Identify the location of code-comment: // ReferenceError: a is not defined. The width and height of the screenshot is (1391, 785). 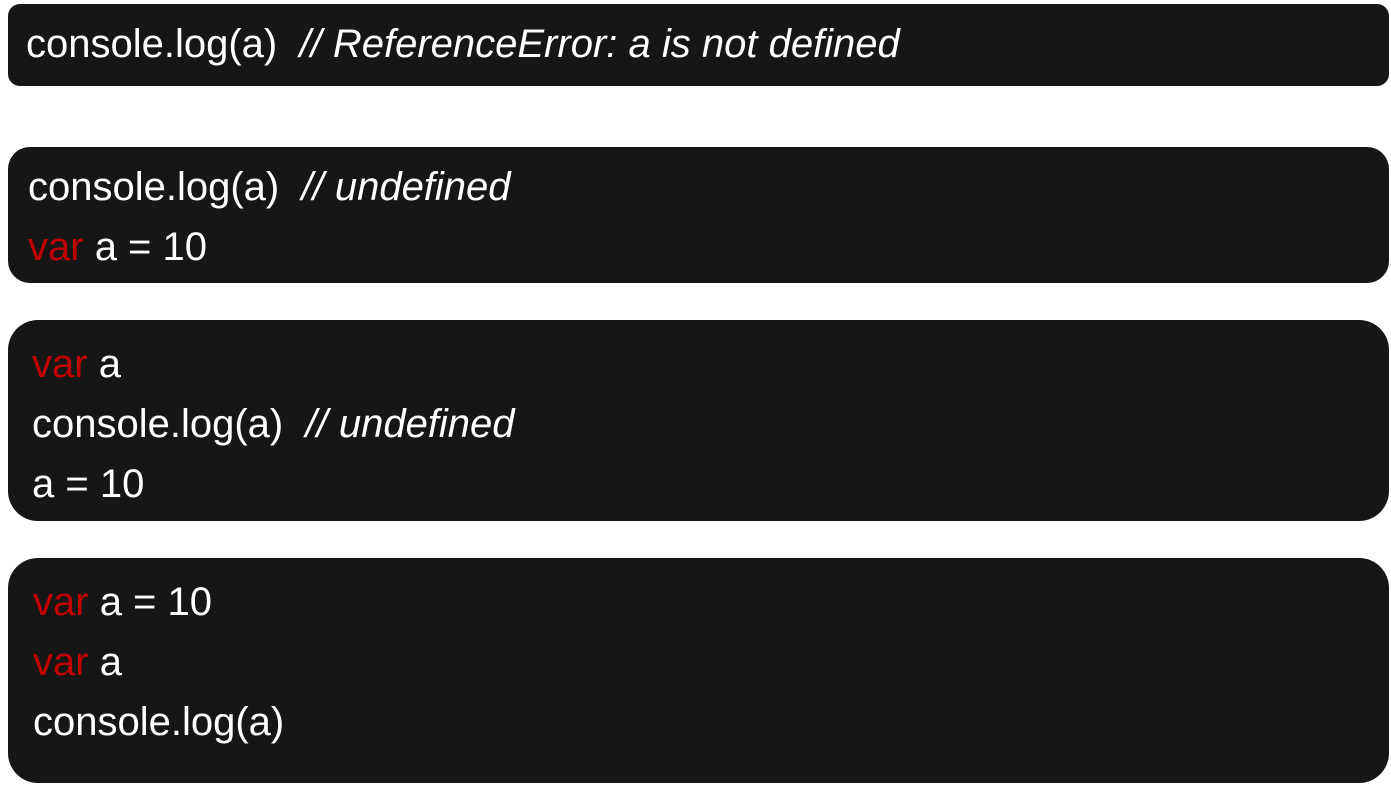
(599, 44).